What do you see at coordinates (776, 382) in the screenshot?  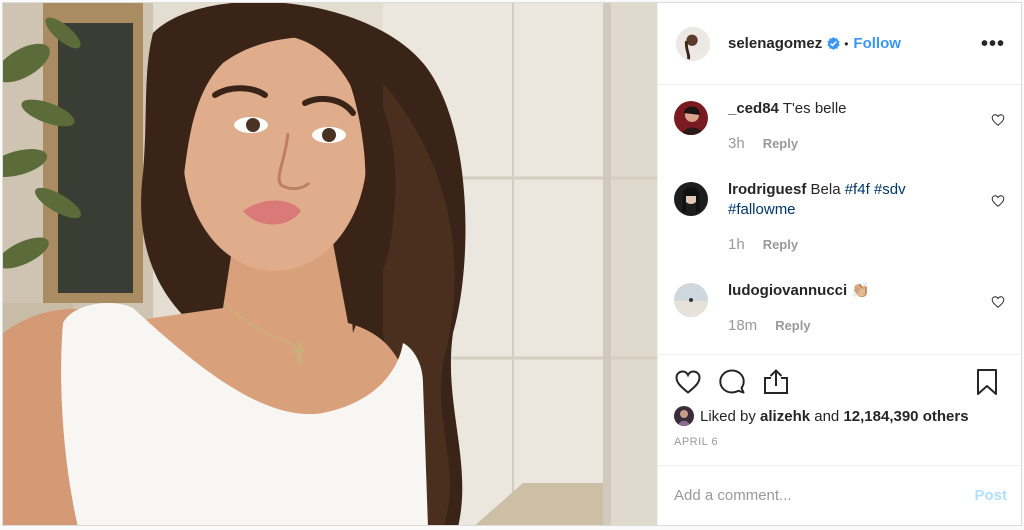 I see `share-icon` at bounding box center [776, 382].